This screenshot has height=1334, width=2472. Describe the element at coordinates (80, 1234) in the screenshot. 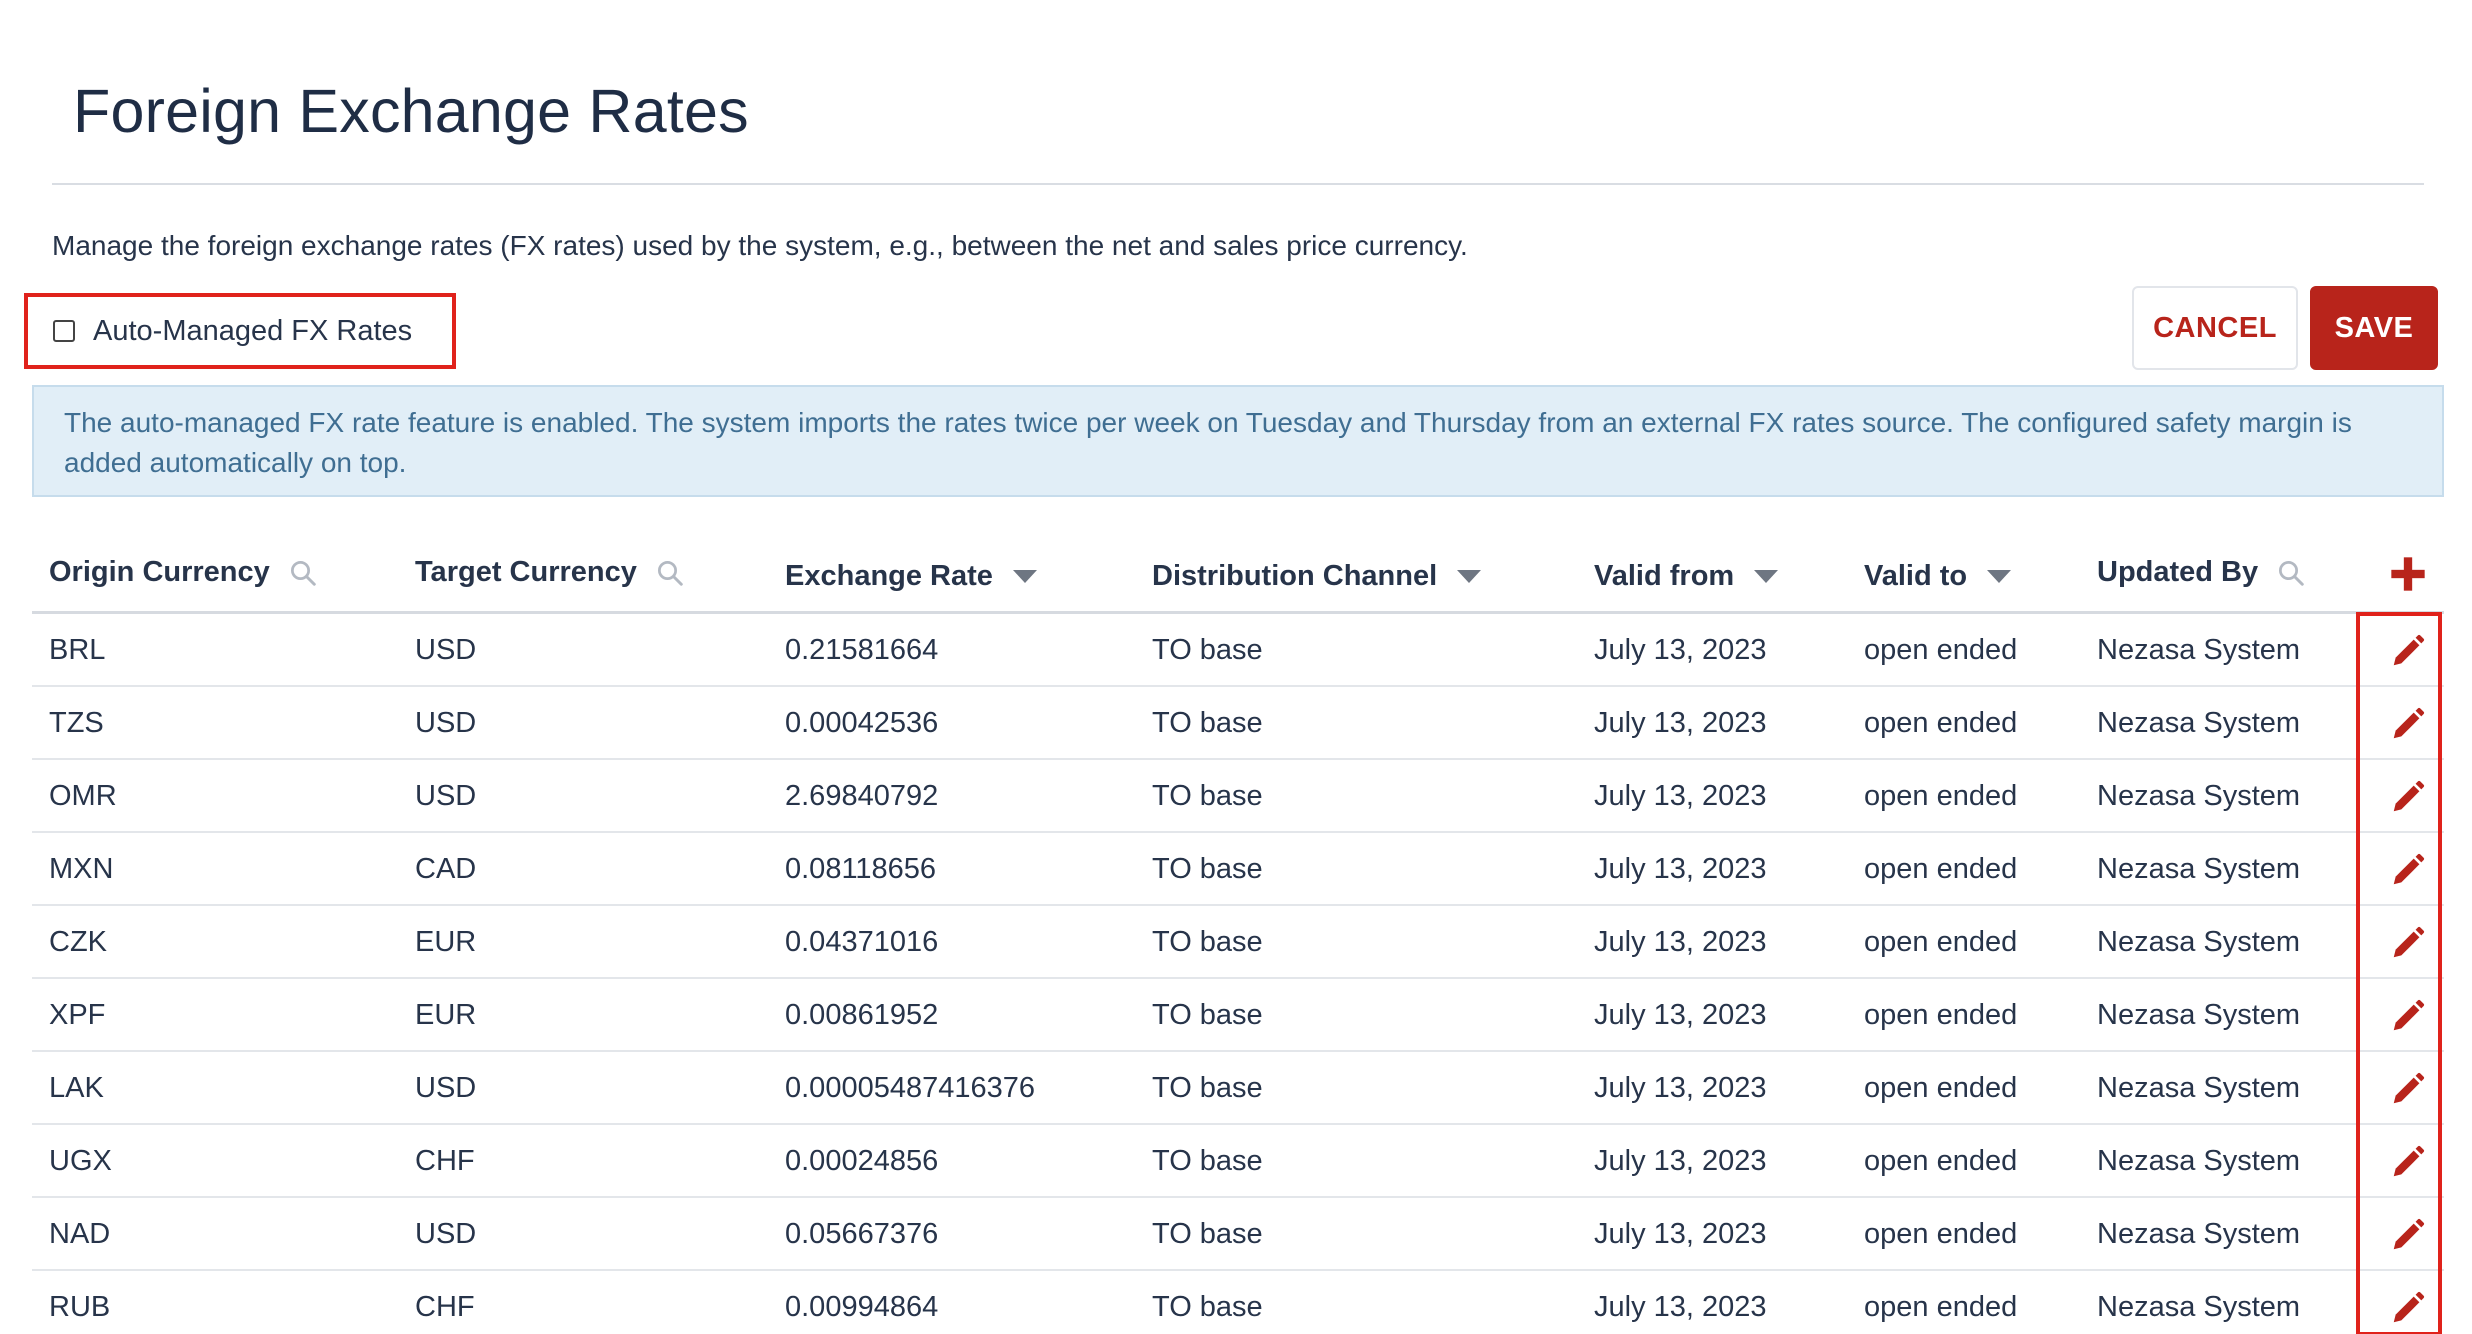

I see `origin-currency-cell: NAD` at that location.